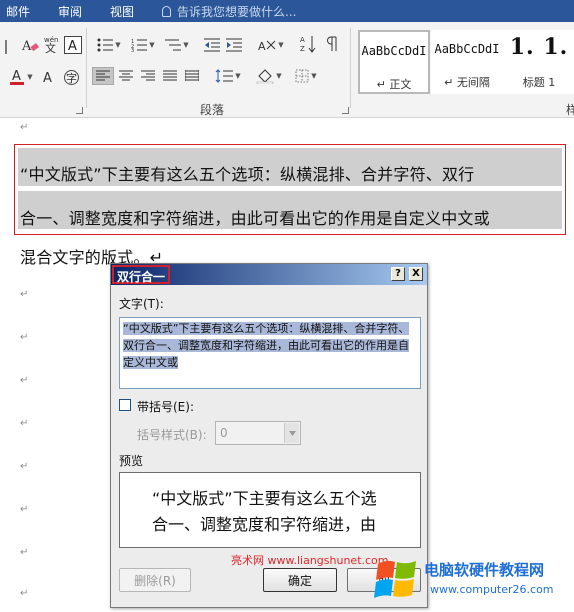 This screenshot has height=612, width=574. What do you see at coordinates (271, 45) in the screenshot?
I see `chinese-layout-icon: A ▼` at bounding box center [271, 45].